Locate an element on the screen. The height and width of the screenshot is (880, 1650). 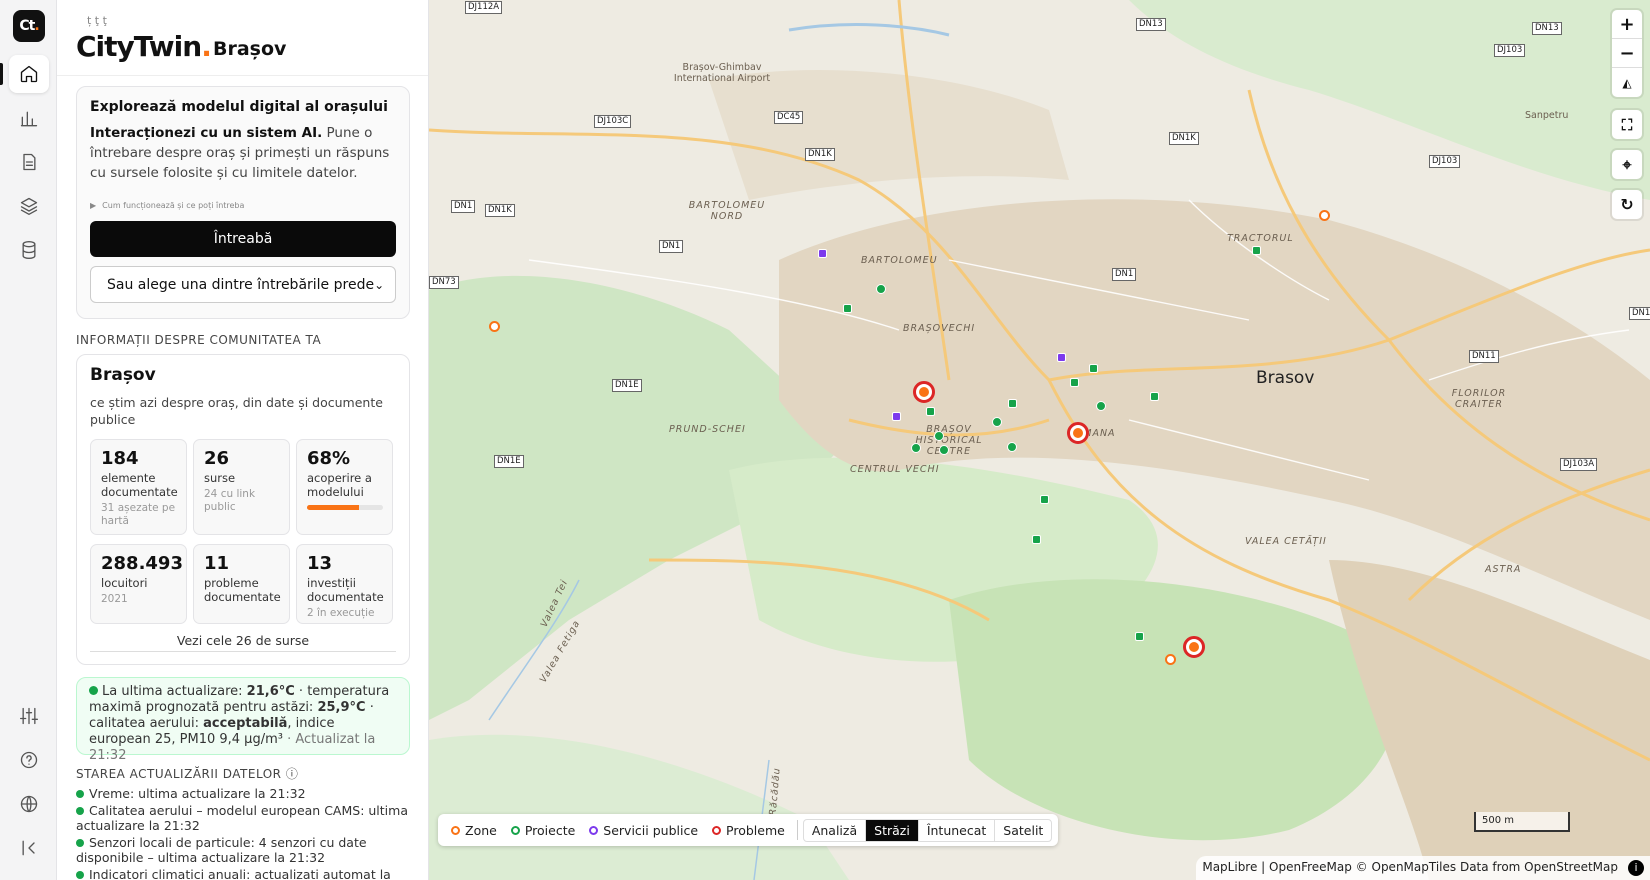
stat-population: 288.493 locuitori 2021 is located at coordinates (138, 584).